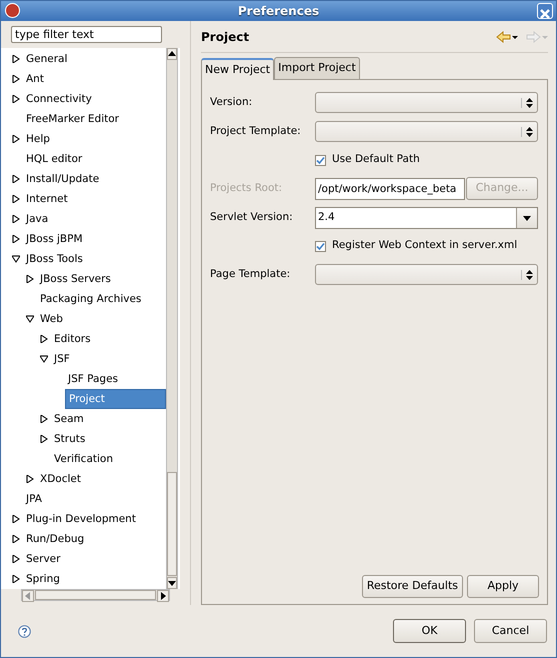 Image resolution: width=557 pixels, height=658 pixels. Describe the element at coordinates (545, 11) in the screenshot. I see `close-button` at that location.